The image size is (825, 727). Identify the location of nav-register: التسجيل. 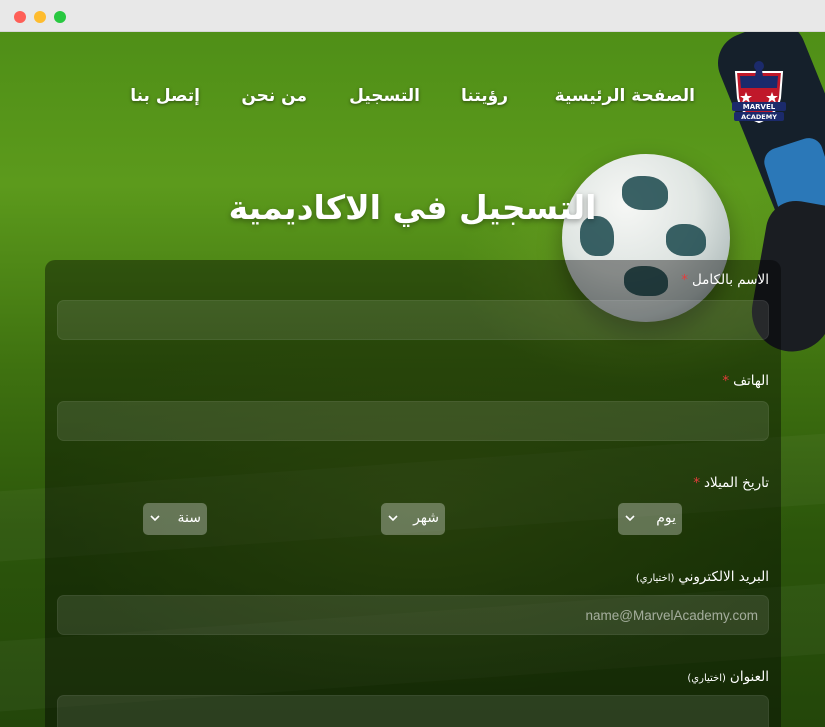
(384, 100).